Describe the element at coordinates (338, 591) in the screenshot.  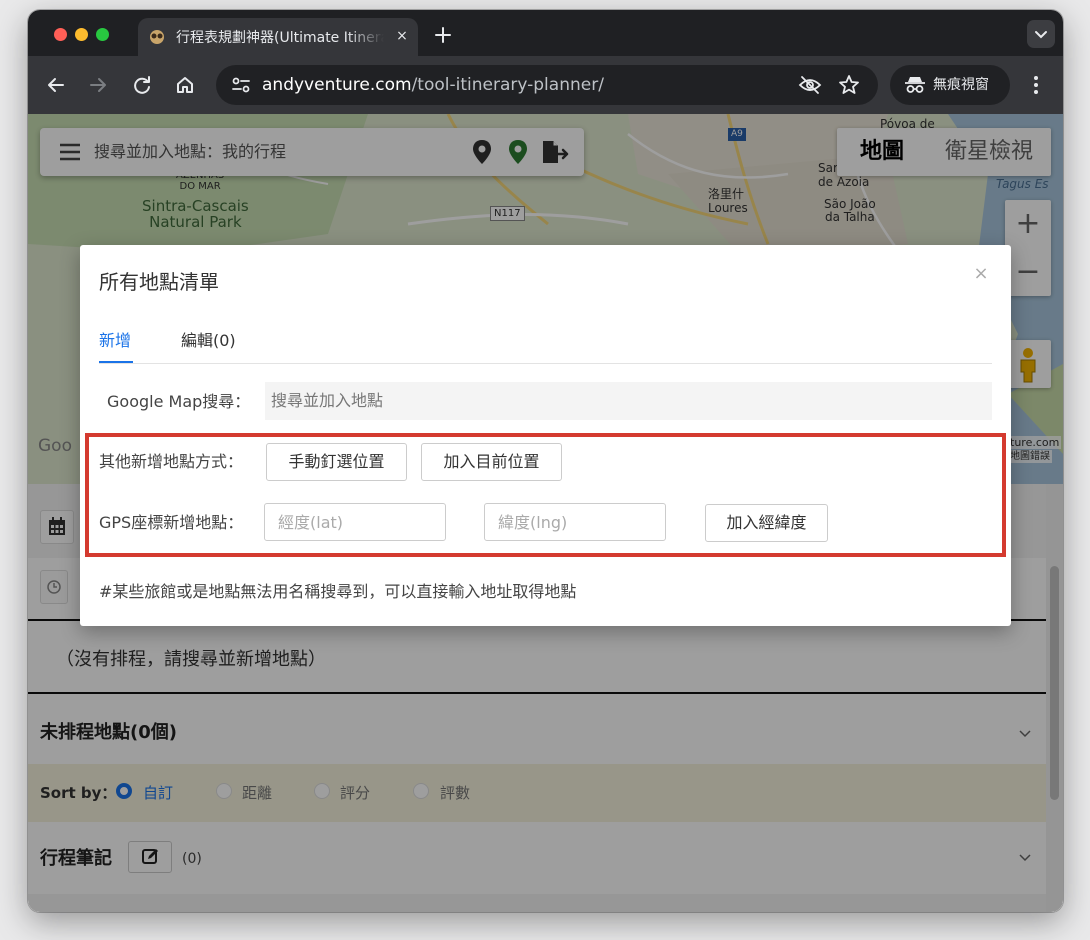
I see `address-search-tip: #某些旅館或是地點無法用名稱搜尋到，可以直接輸入地址取得地點` at that location.